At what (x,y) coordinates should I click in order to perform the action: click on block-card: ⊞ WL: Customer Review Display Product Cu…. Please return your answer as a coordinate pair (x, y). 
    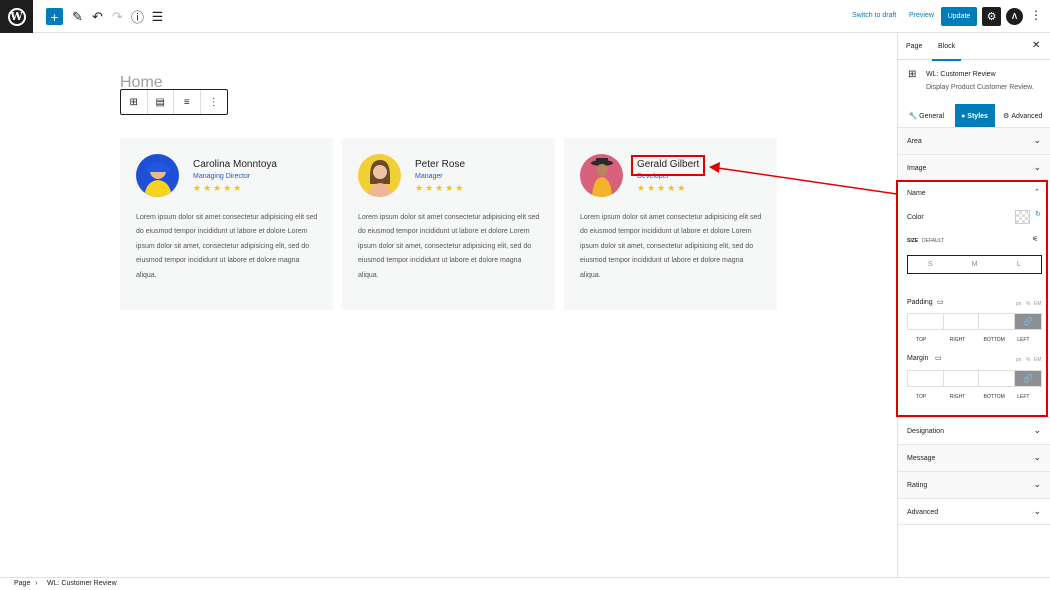
    Looking at the image, I should click on (974, 81).